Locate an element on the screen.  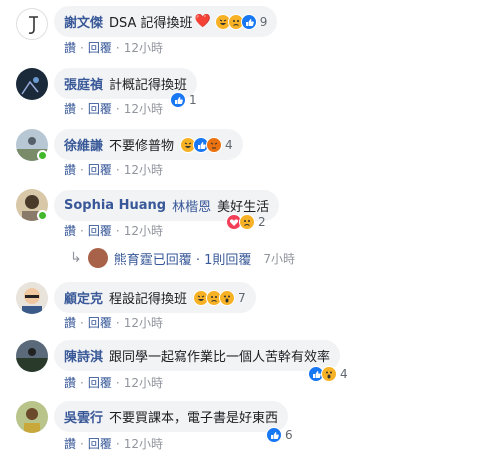
reactions: 2 is located at coordinates (246, 222).